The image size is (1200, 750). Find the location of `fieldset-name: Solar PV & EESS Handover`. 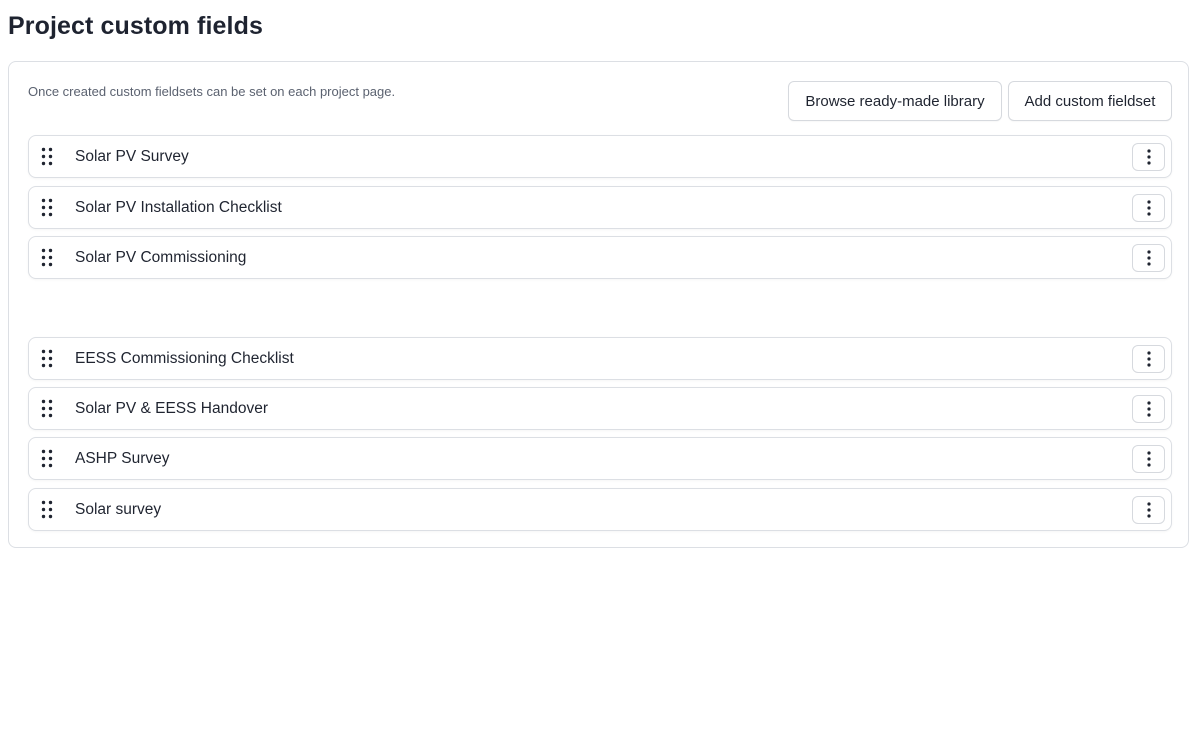

fieldset-name: Solar PV & EESS Handover is located at coordinates (171, 408).